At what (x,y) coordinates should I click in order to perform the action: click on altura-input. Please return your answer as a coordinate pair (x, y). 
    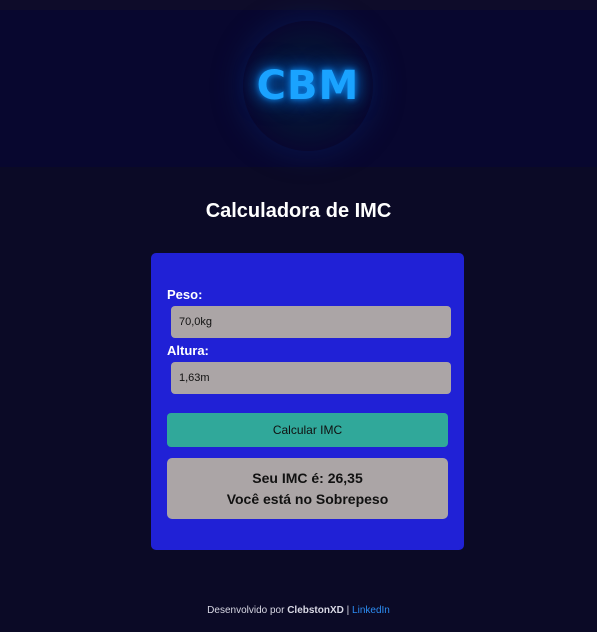
    Looking at the image, I should click on (311, 378).